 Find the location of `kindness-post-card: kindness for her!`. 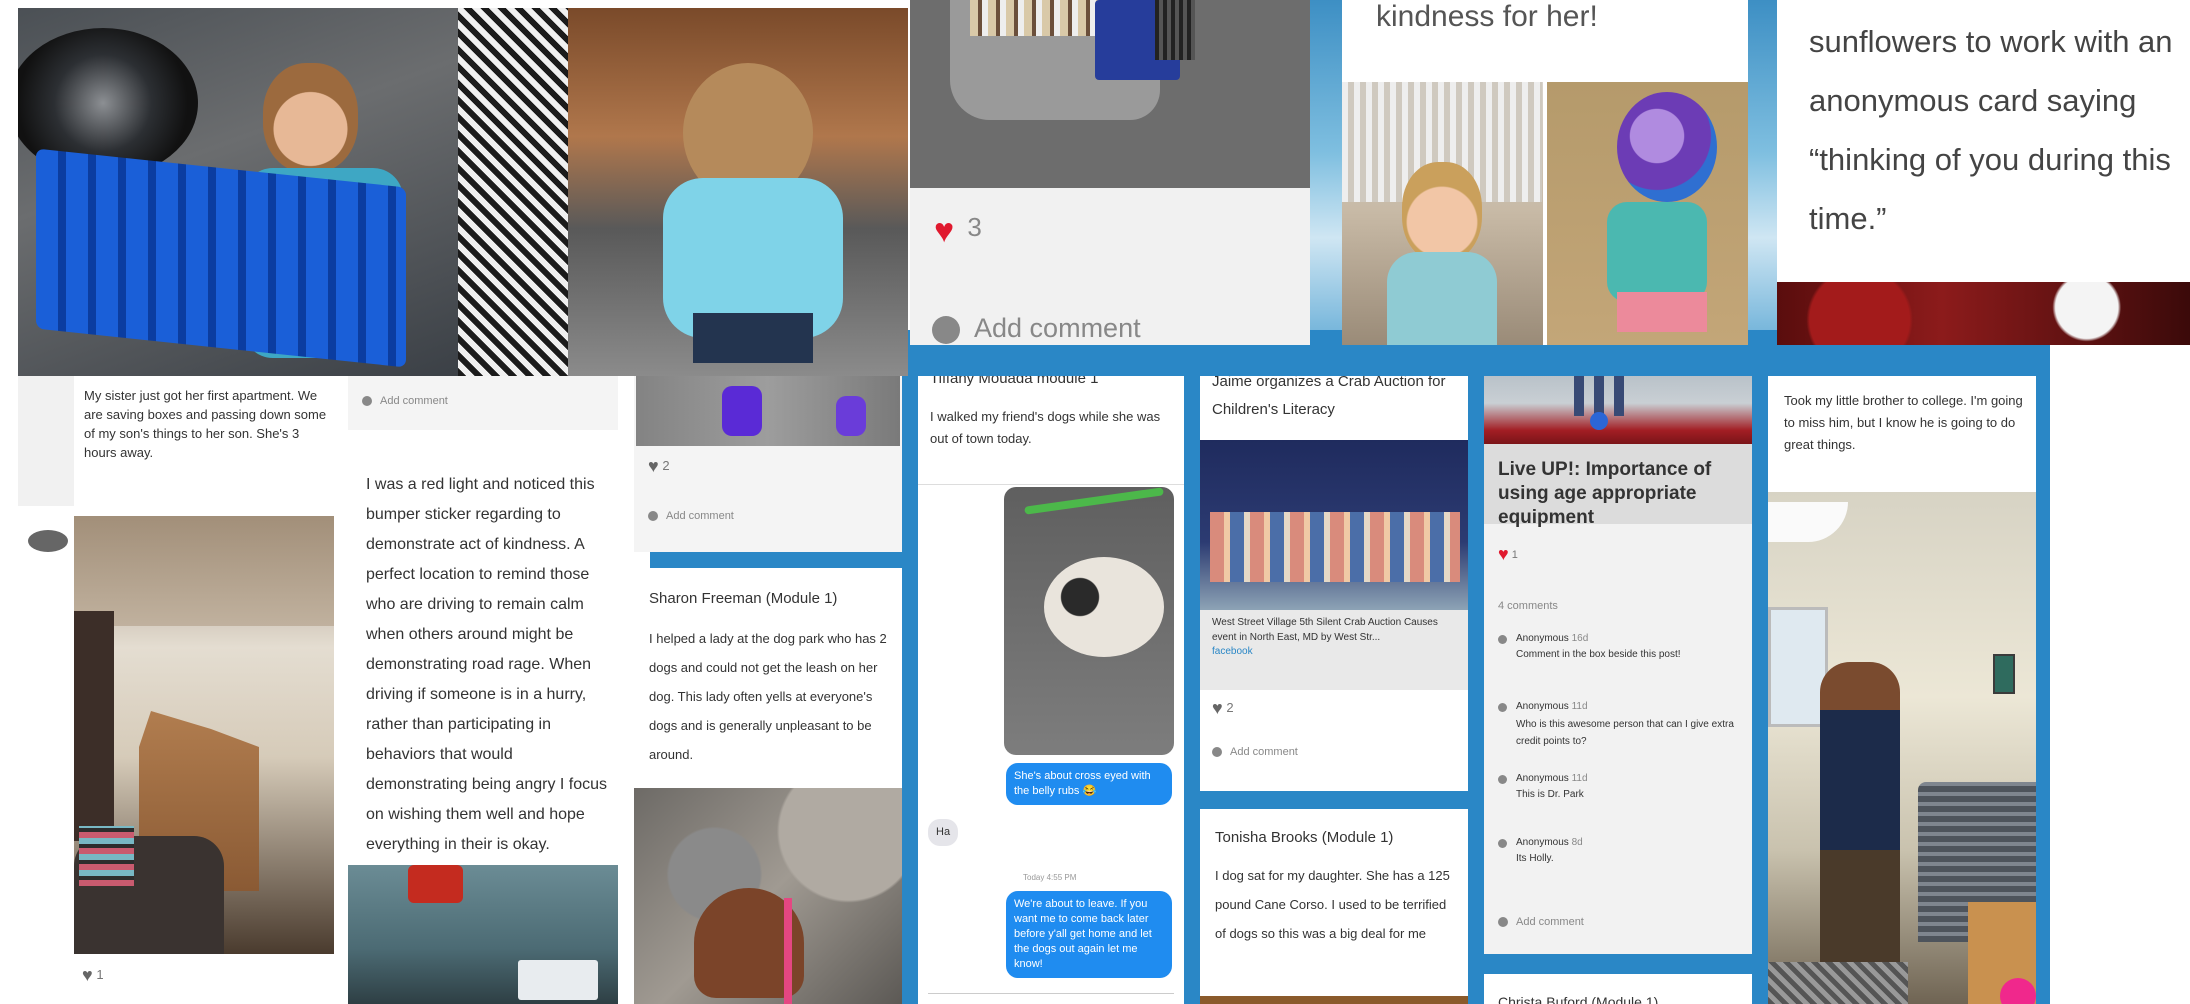

kindness-post-card: kindness for her! is located at coordinates (1545, 172).